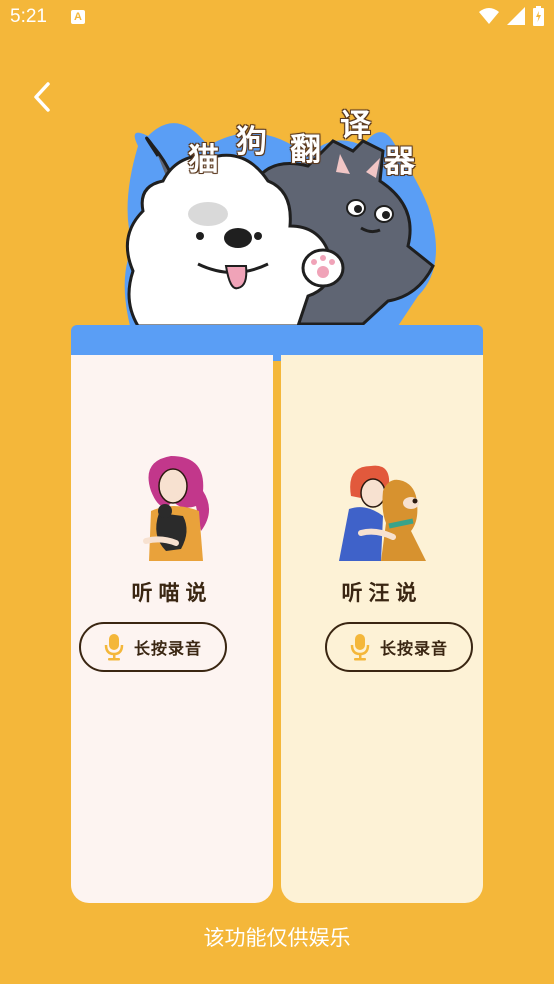 This screenshot has width=554, height=984. What do you see at coordinates (280, 225) in the screenshot?
I see `cat-dog-illustration` at bounding box center [280, 225].